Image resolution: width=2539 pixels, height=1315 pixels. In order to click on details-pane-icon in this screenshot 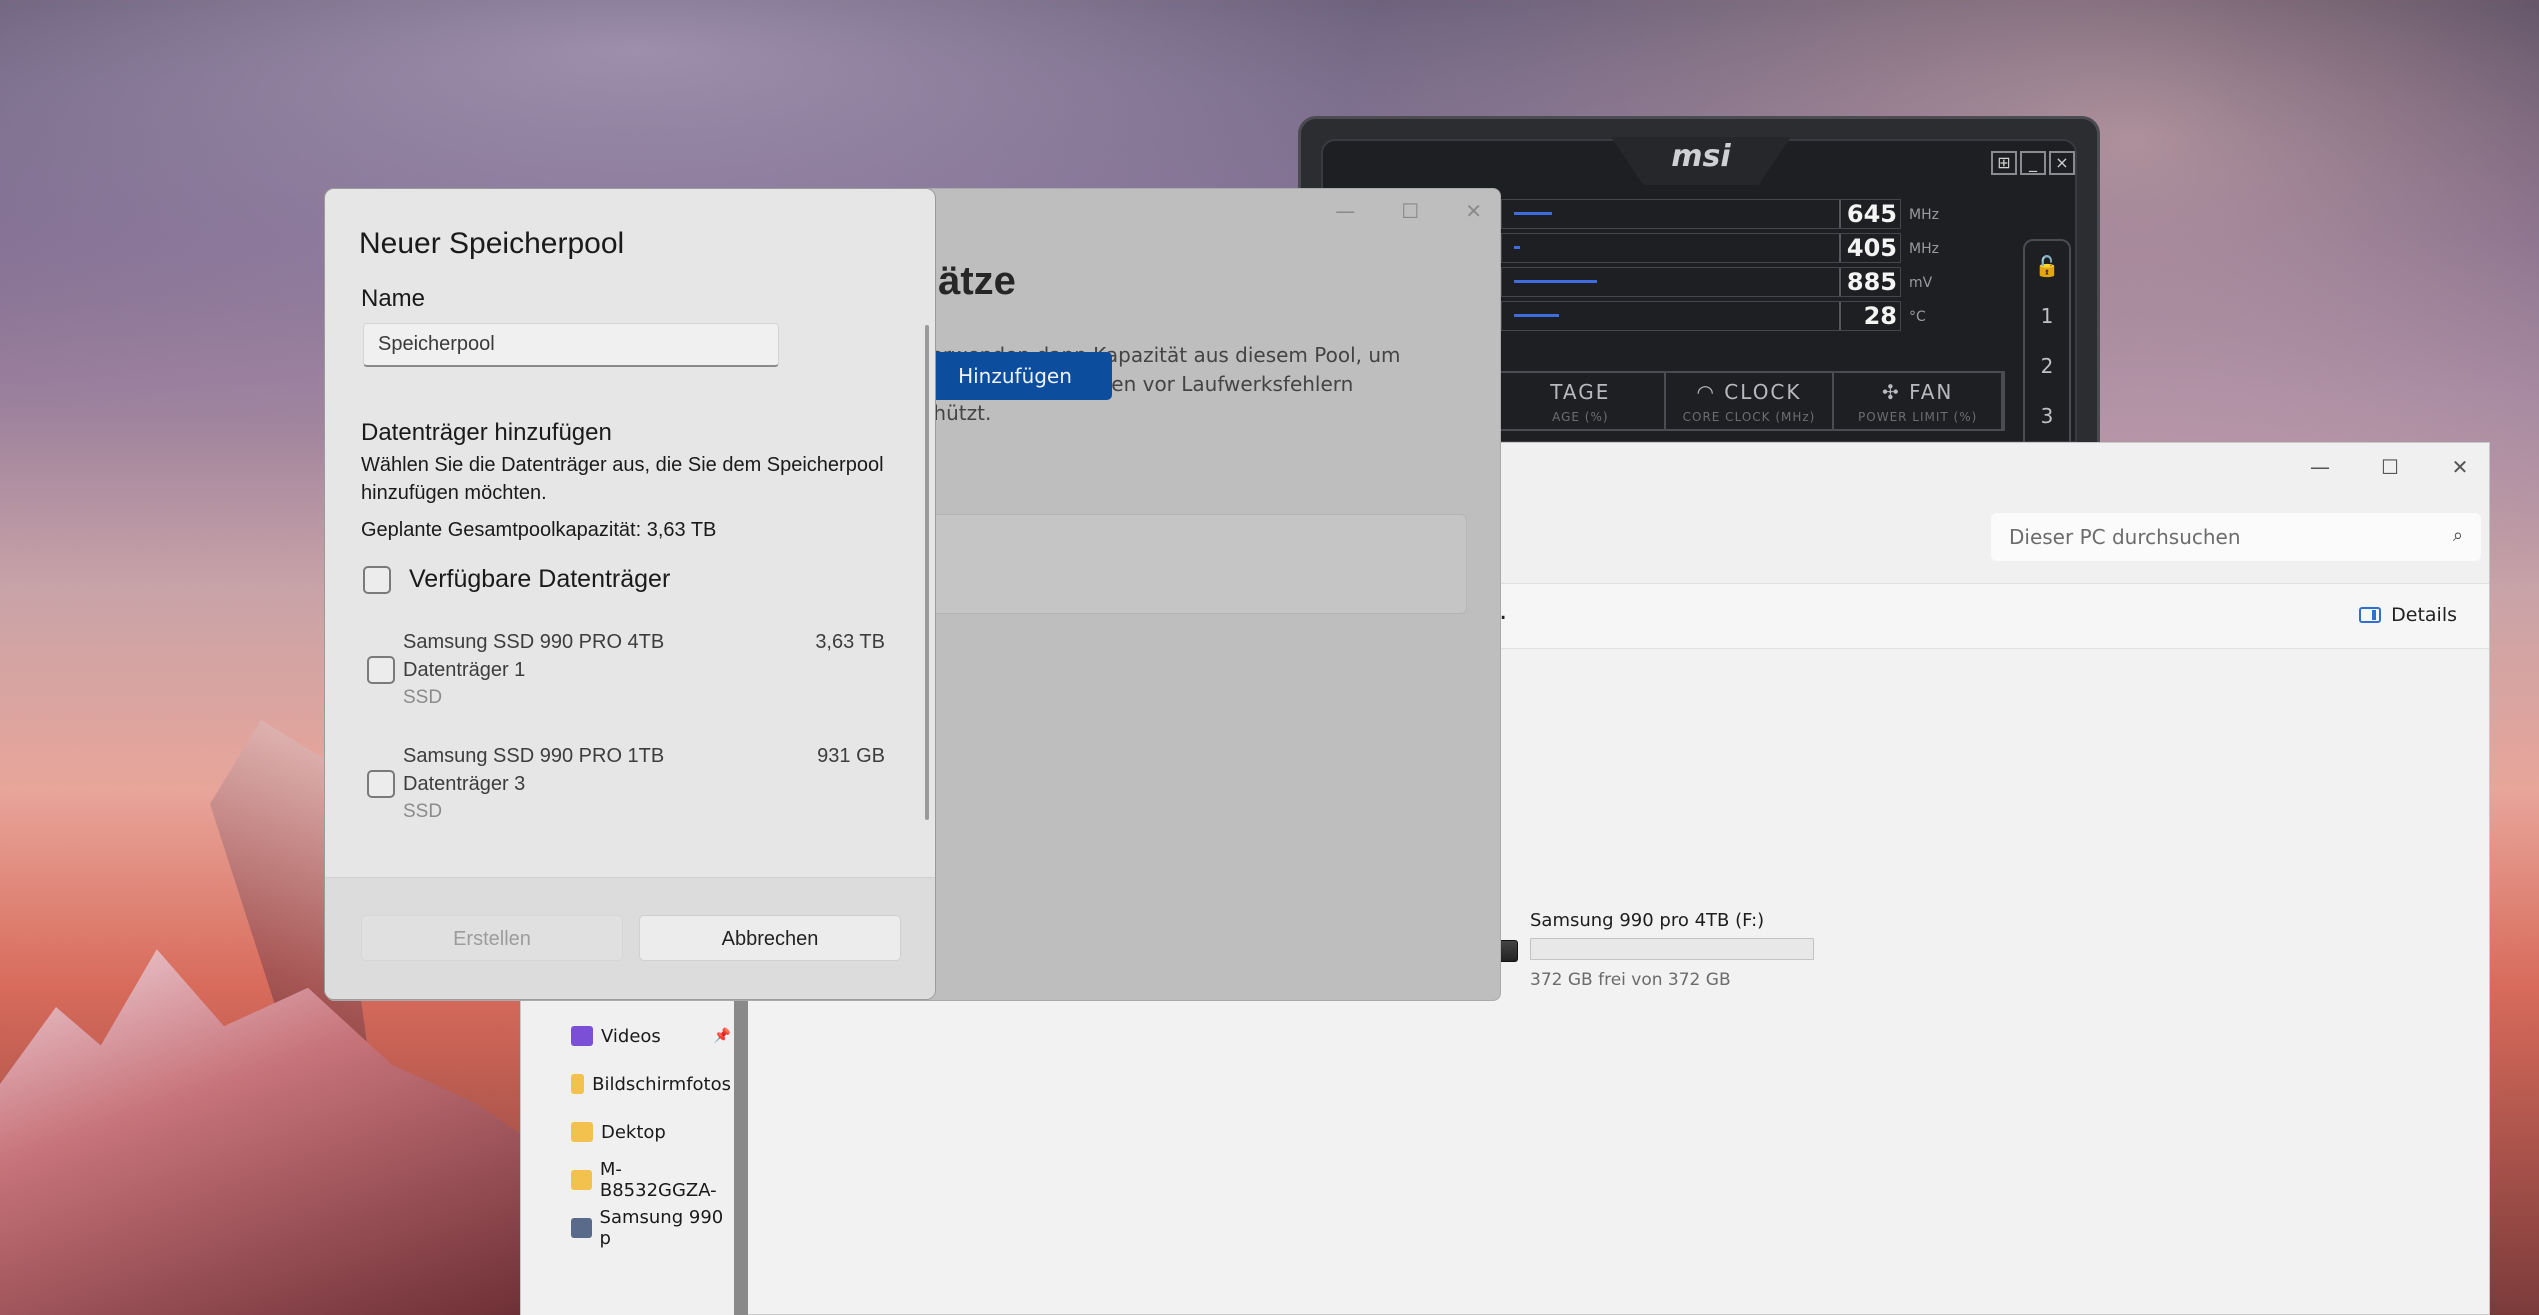, I will do `click(2370, 615)`.